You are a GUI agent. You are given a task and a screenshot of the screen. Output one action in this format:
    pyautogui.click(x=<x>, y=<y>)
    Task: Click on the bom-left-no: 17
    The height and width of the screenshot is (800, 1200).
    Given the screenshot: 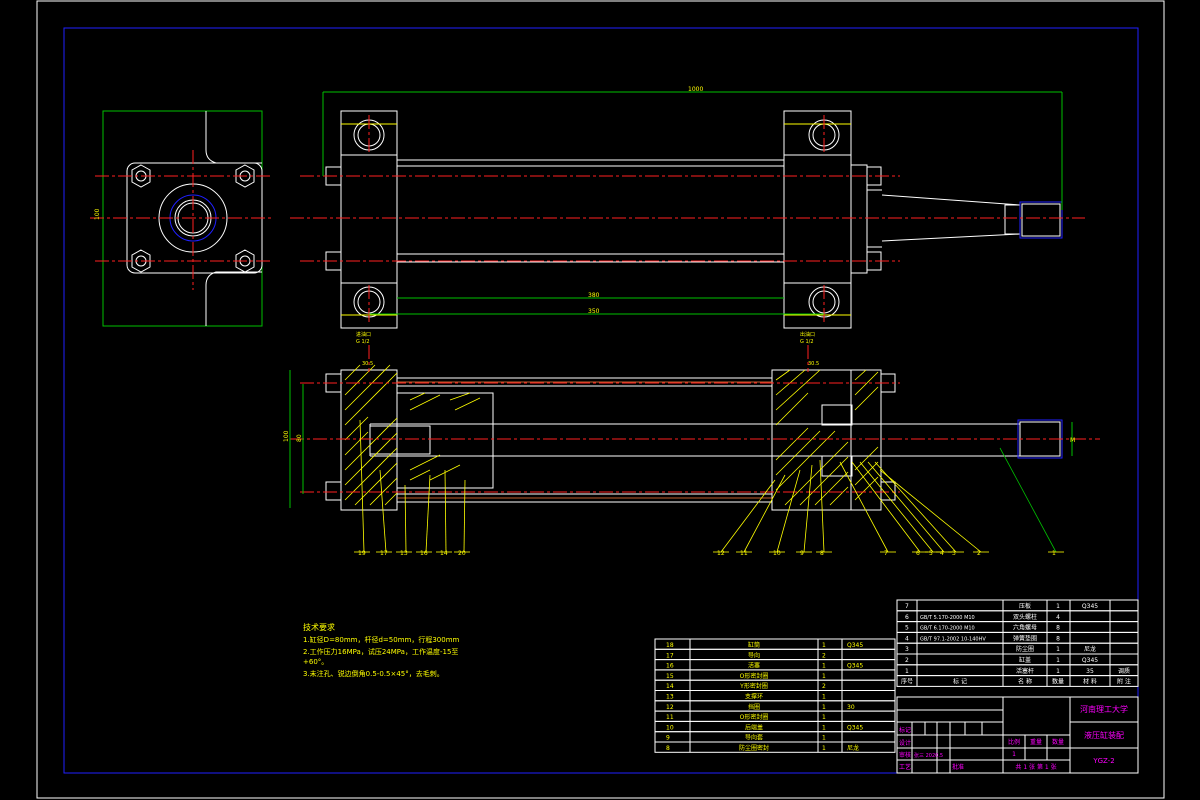 What is the action you would take?
    pyautogui.click(x=670, y=655)
    